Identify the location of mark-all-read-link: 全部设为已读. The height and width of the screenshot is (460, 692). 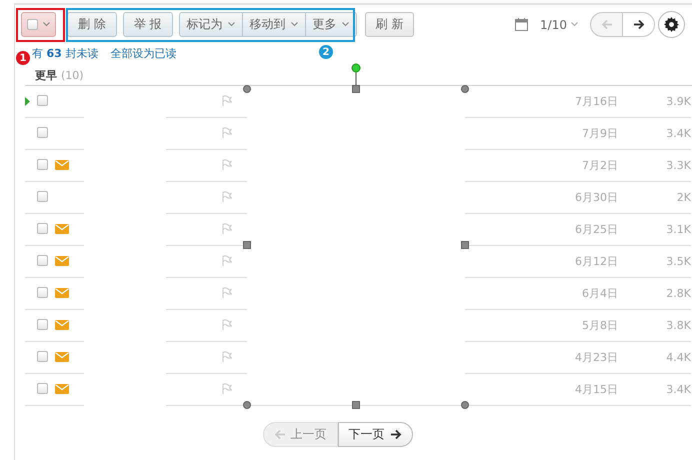
(143, 53).